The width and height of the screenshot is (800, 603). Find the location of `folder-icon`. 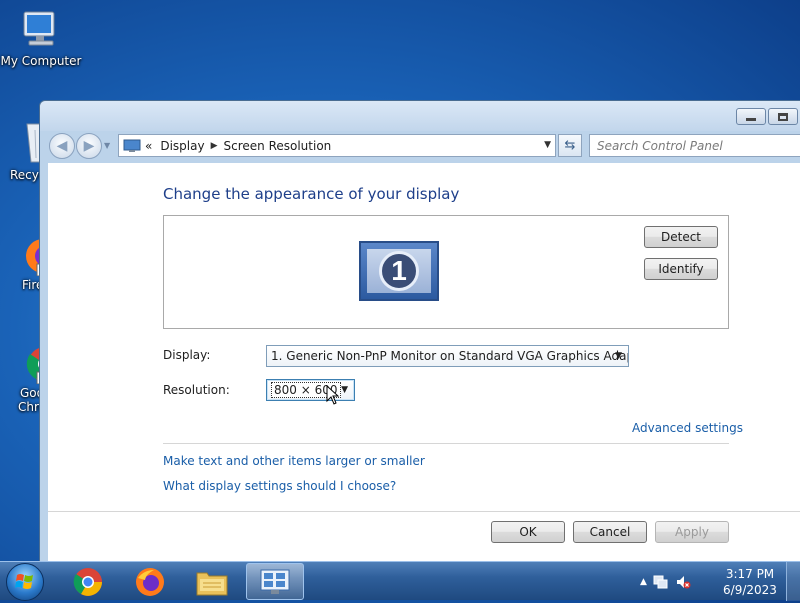

folder-icon is located at coordinates (212, 583).